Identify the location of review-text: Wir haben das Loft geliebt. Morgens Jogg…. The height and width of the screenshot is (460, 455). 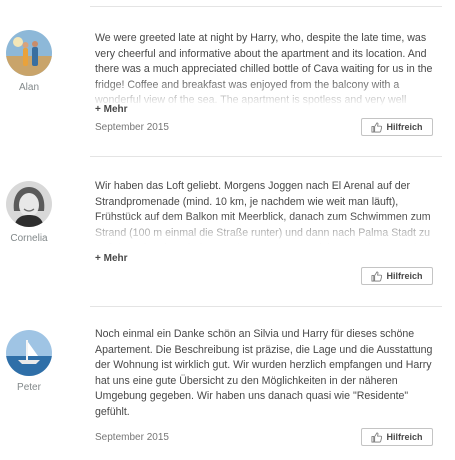
(267, 213).